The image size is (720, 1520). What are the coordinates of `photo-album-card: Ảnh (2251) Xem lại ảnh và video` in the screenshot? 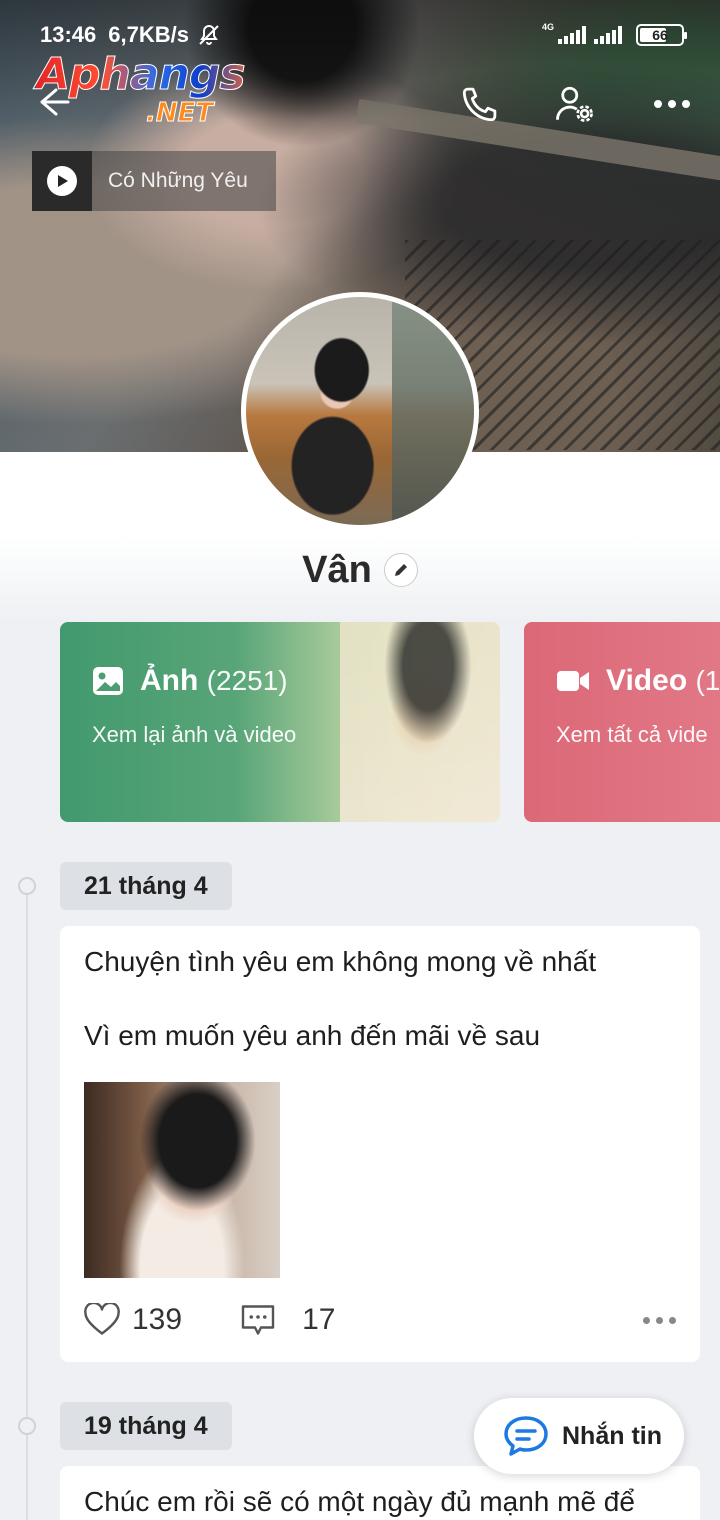 It's located at (280, 722).